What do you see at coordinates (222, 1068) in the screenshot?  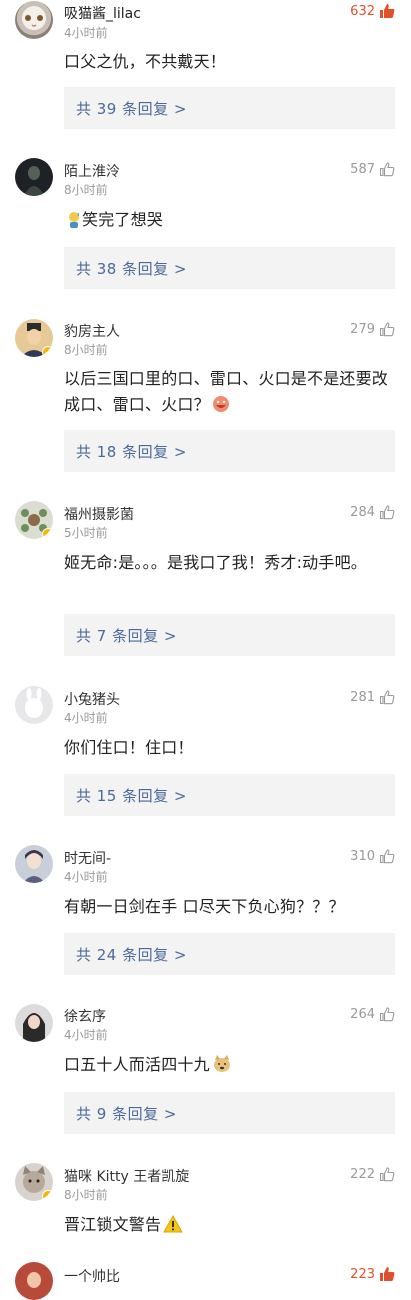 I see `doge-emoji-icon` at bounding box center [222, 1068].